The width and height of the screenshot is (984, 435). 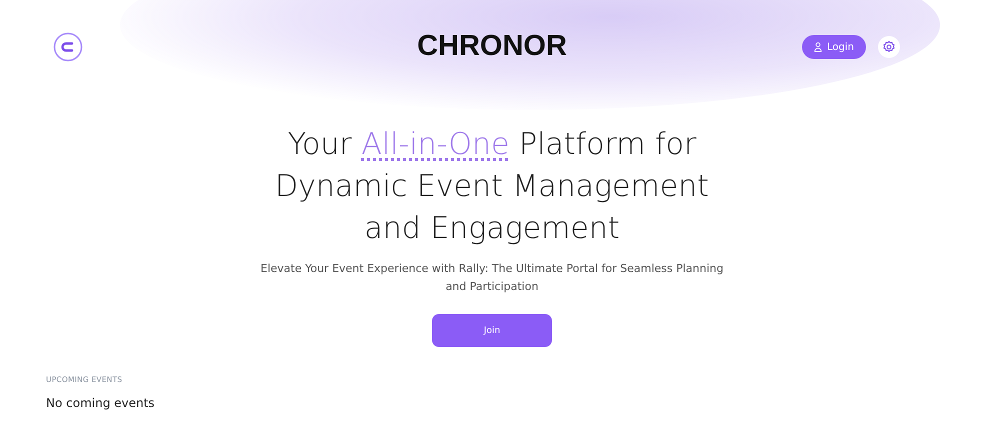 I want to click on empty-message: No coming events, so click(x=101, y=403).